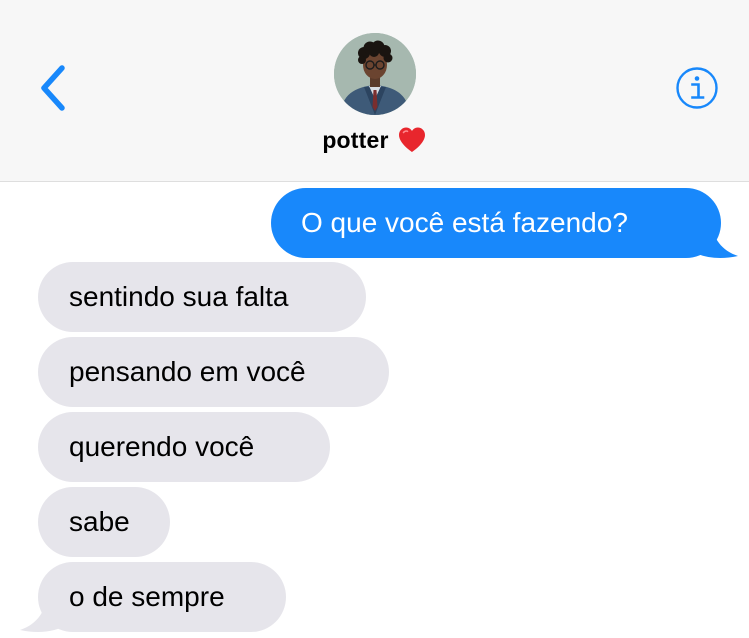  I want to click on contact-name-row: potter, so click(374, 140).